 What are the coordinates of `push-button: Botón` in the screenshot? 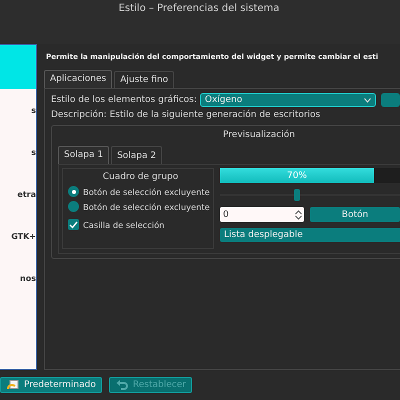 It's located at (355, 214).